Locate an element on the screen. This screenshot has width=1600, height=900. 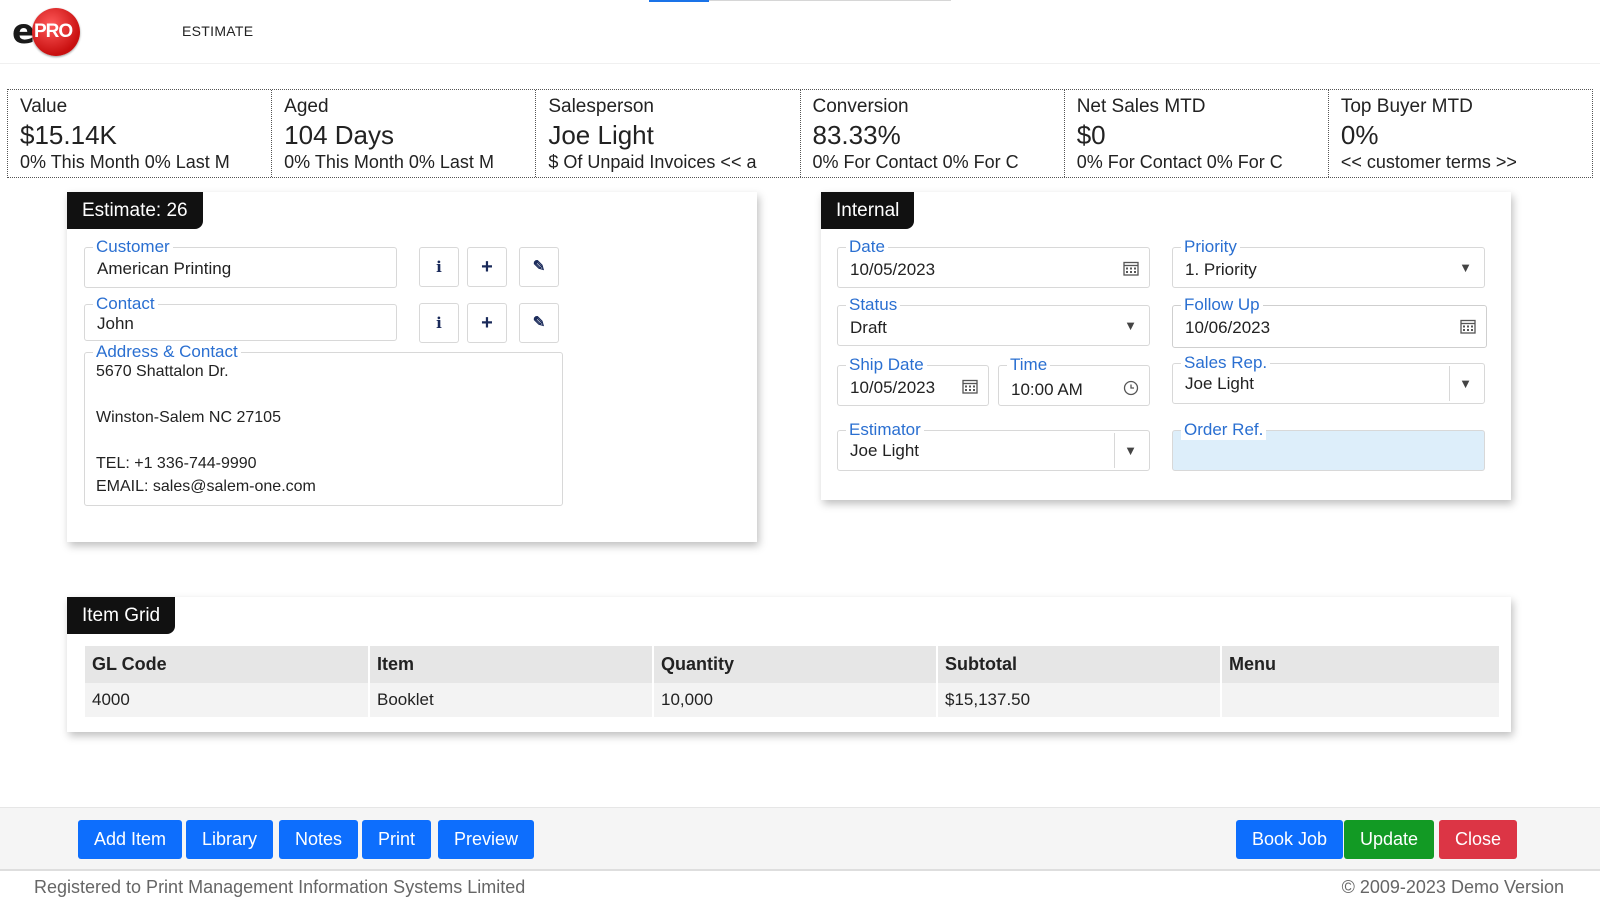
estimator-value: Joe Light is located at coordinates (884, 450).